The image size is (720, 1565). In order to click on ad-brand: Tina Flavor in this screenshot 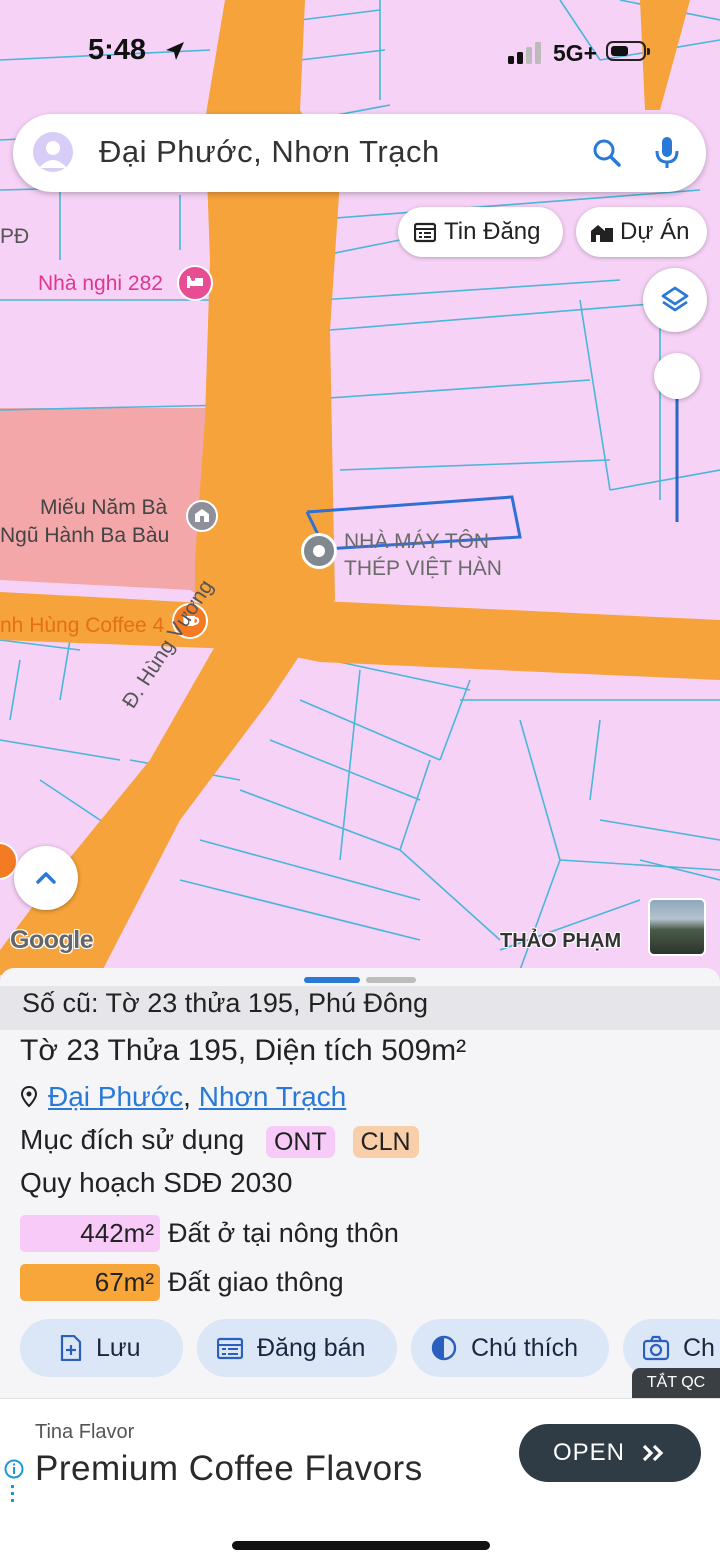, I will do `click(85, 1432)`.